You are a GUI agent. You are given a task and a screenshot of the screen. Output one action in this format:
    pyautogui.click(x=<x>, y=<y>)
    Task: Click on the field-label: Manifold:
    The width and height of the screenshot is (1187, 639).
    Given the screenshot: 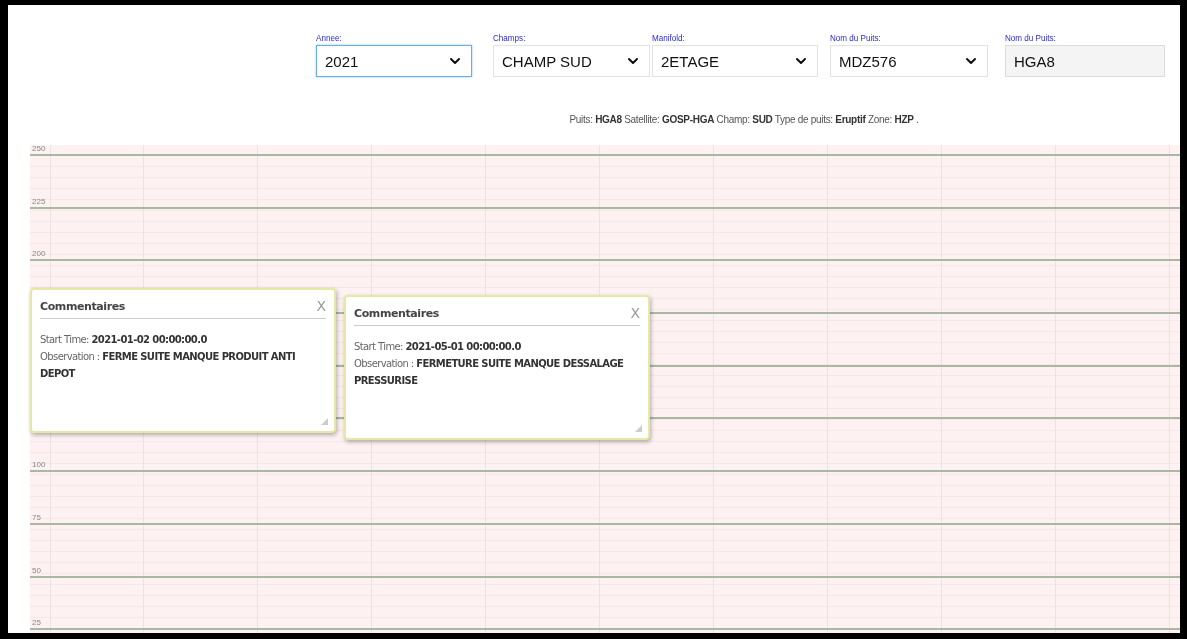 What is the action you would take?
    pyautogui.click(x=669, y=38)
    